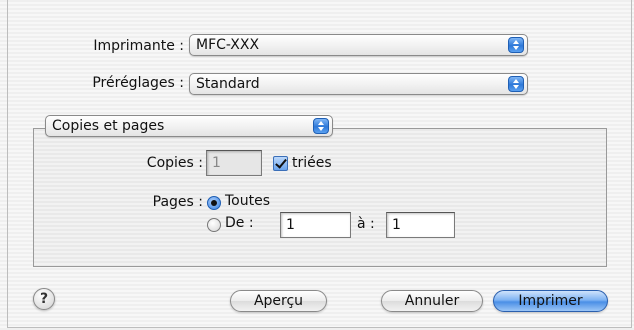  I want to click on panel-selector-popup: Copies et pages, so click(189, 126).